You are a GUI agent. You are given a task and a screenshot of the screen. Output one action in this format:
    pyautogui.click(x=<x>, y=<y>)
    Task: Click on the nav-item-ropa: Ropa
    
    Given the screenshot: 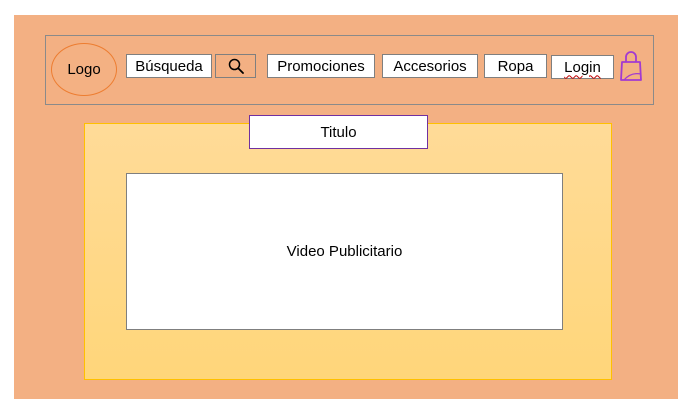 What is the action you would take?
    pyautogui.click(x=515, y=66)
    